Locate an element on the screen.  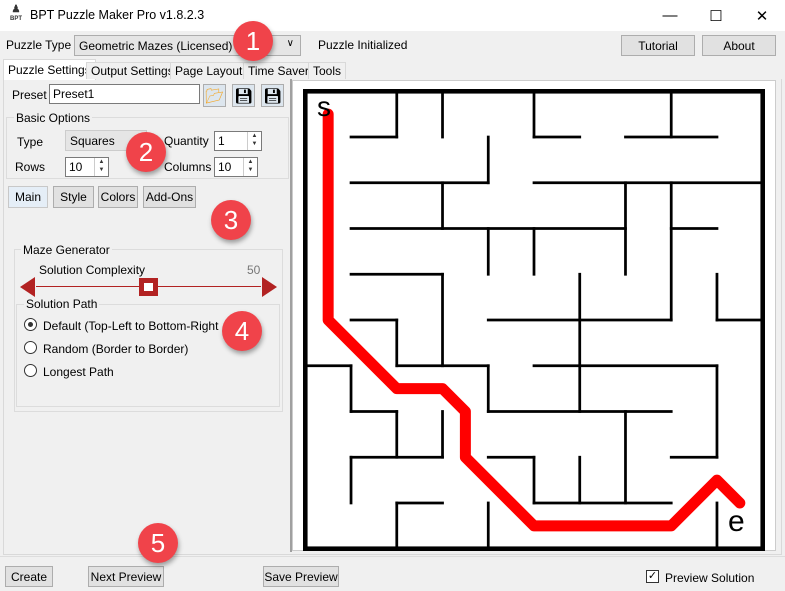
radio-default is located at coordinates (30, 324).